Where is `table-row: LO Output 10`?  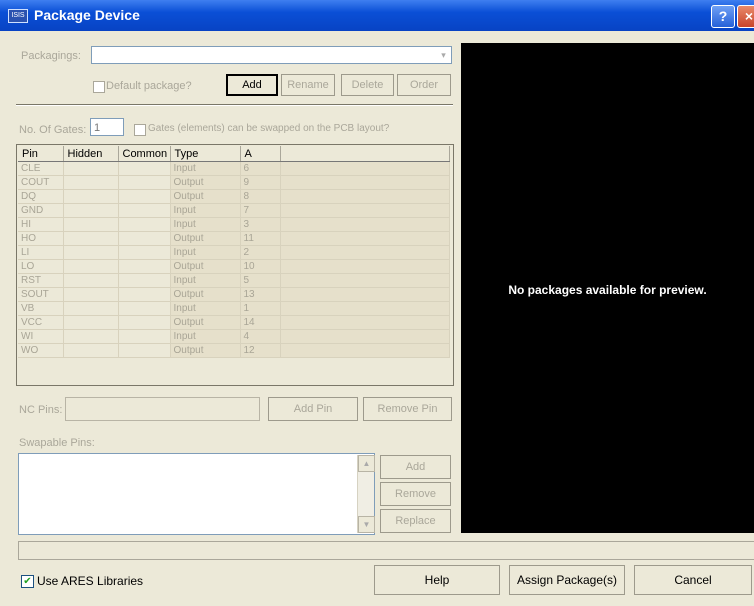 table-row: LO Output 10 is located at coordinates (234, 266).